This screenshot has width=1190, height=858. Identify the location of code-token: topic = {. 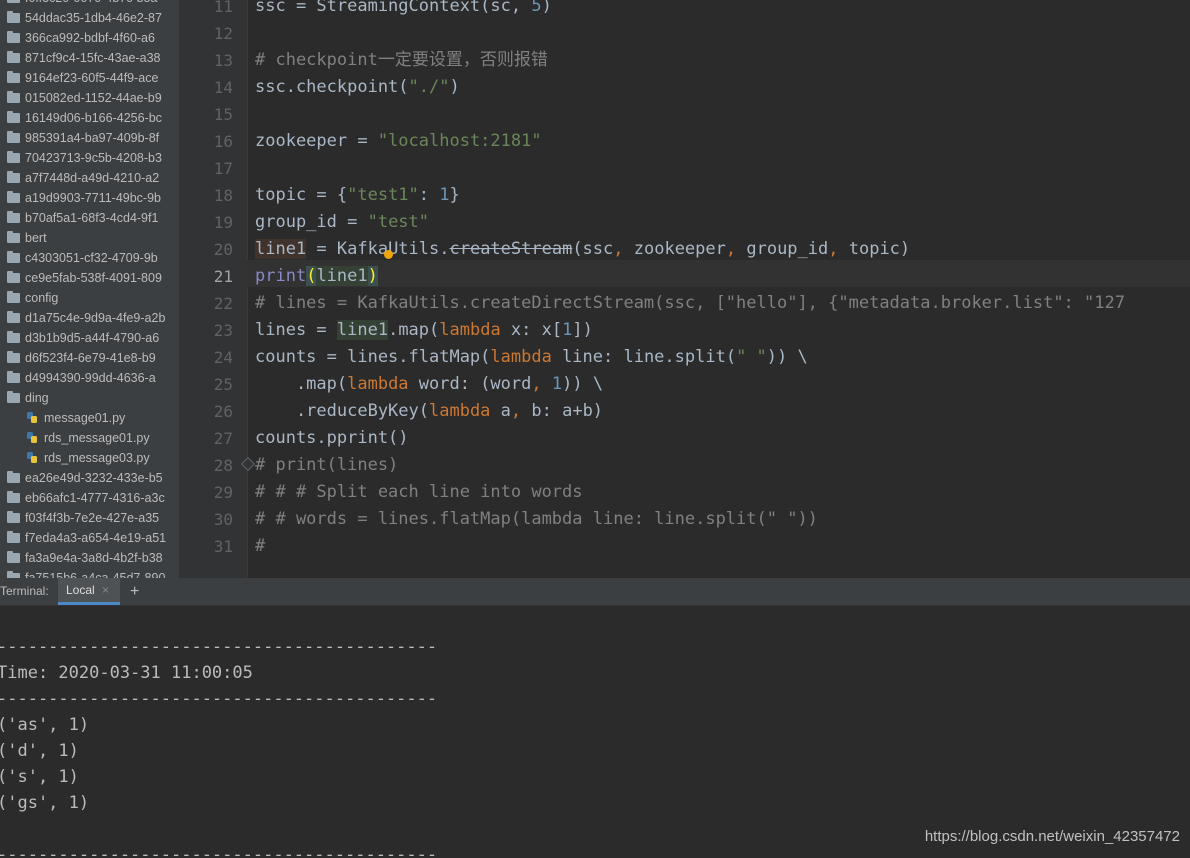
(301, 195).